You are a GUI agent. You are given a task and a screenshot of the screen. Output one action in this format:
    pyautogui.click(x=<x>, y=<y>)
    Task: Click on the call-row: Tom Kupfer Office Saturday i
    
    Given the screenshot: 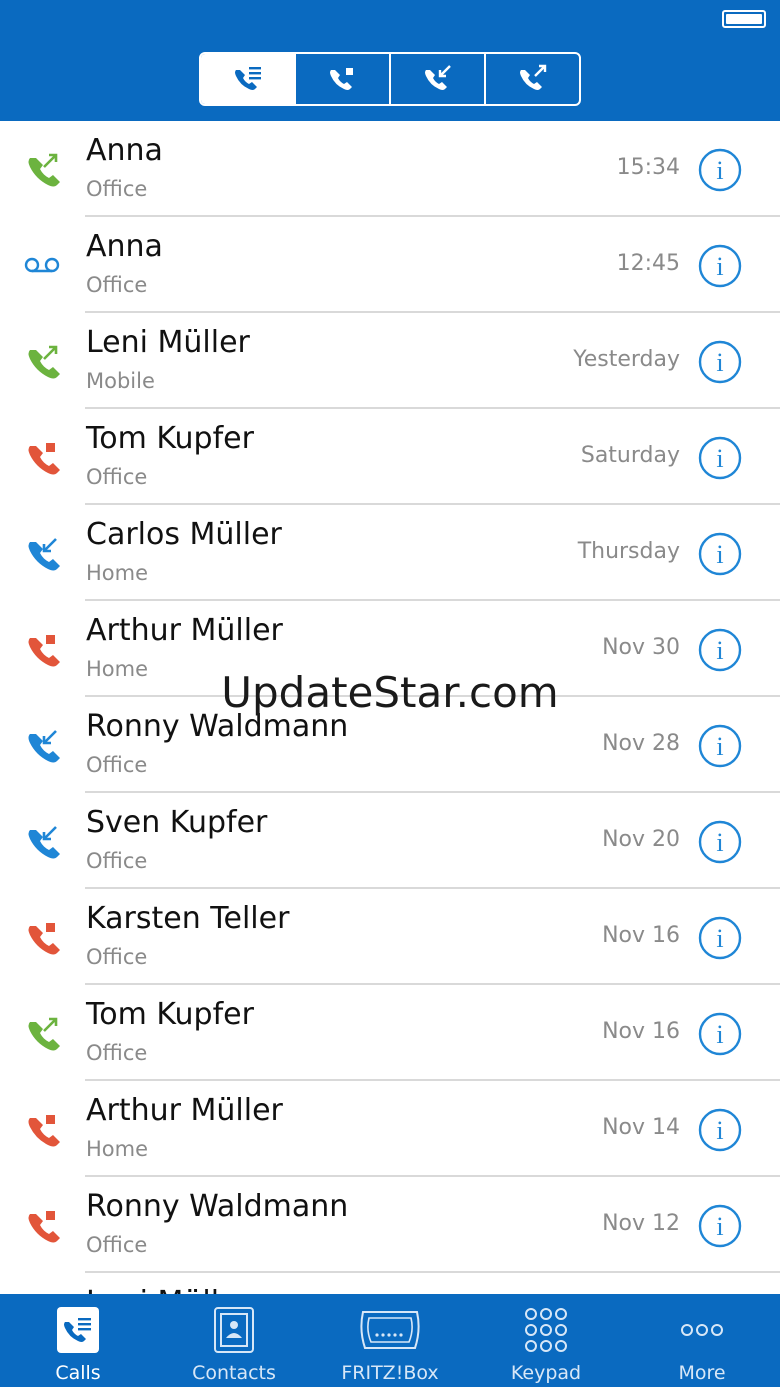 What is the action you would take?
    pyautogui.click(x=390, y=457)
    